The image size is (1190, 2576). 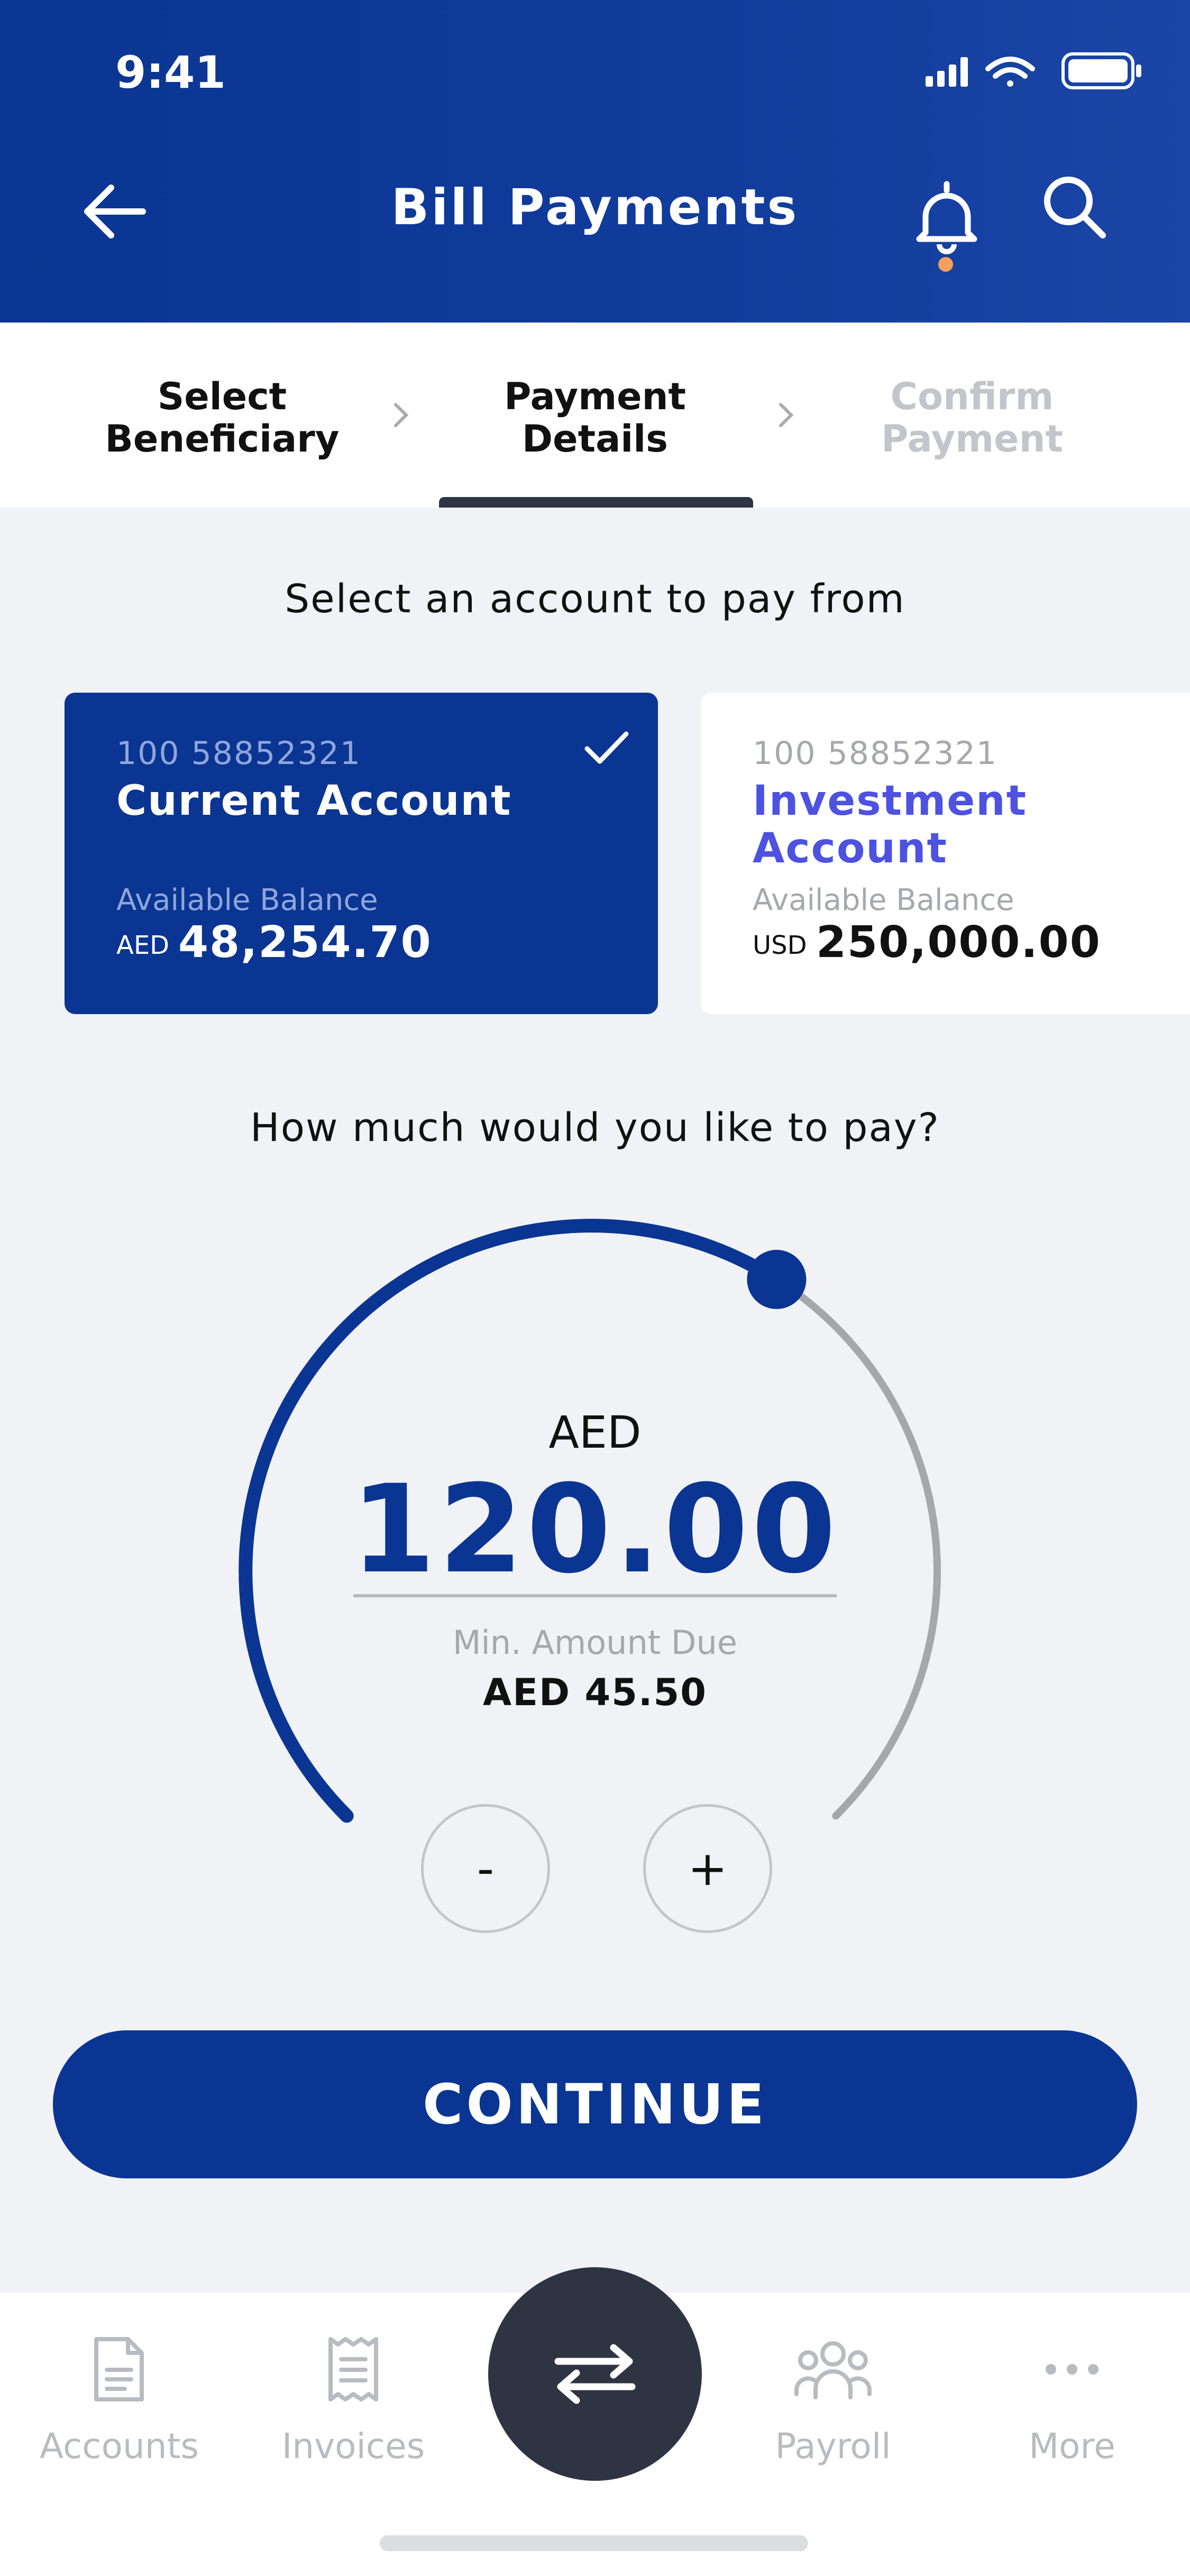 I want to click on tab-accounts: Accounts, so click(x=119, y=2401).